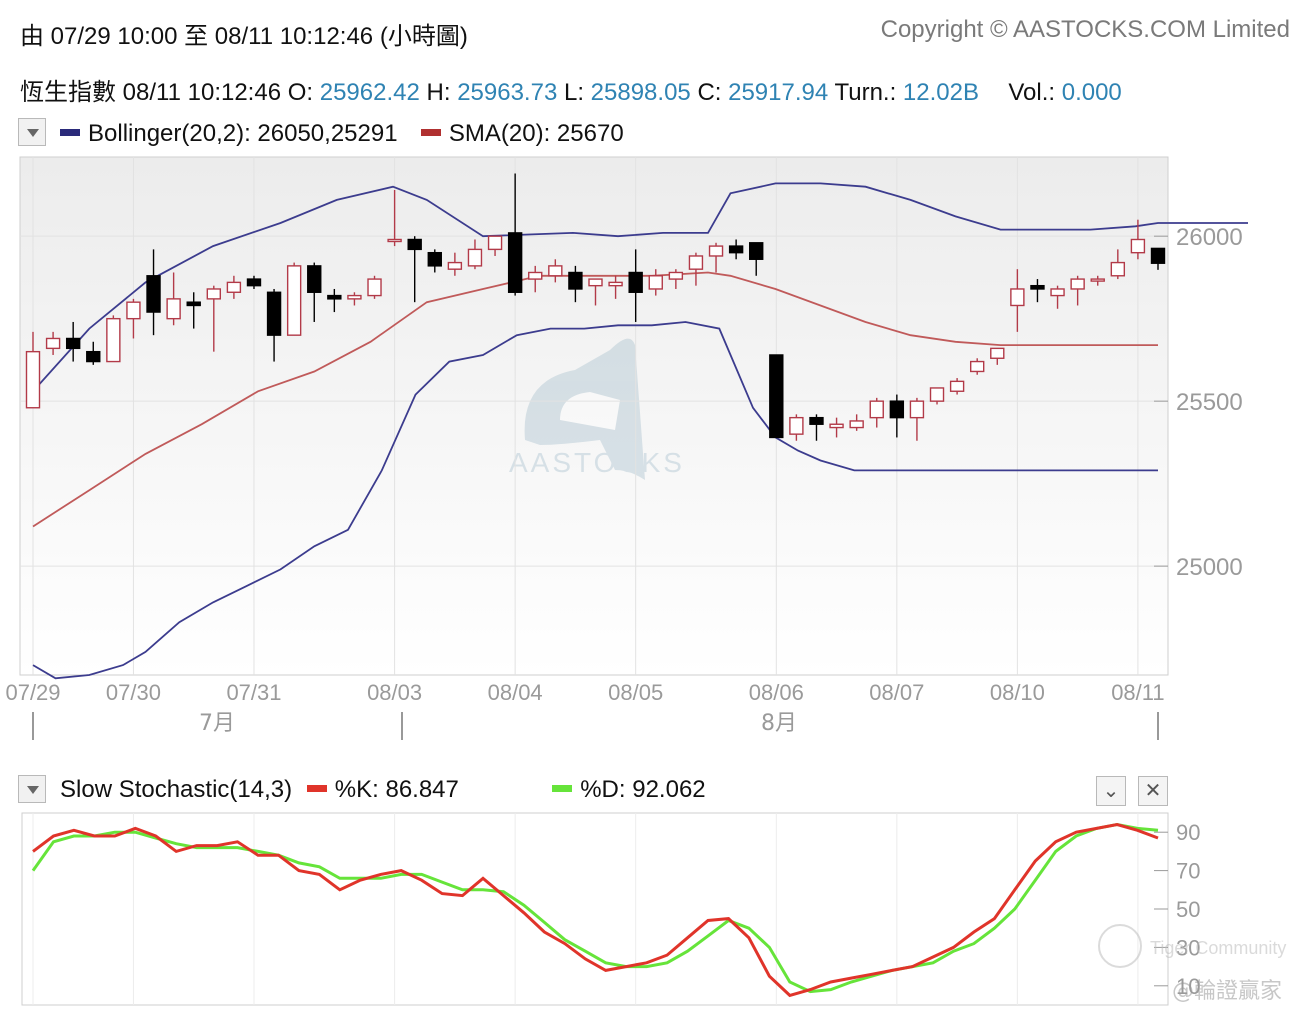 This screenshot has width=1310, height=1020. What do you see at coordinates (1017, 692) in the screenshot?
I see `x-tick-label: 08/10` at bounding box center [1017, 692].